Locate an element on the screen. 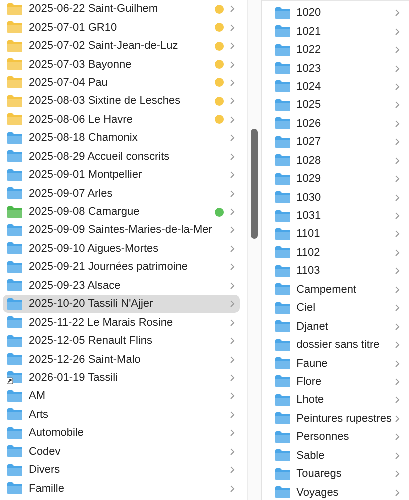  folder-row: Peintures rupestres is located at coordinates (337, 419).